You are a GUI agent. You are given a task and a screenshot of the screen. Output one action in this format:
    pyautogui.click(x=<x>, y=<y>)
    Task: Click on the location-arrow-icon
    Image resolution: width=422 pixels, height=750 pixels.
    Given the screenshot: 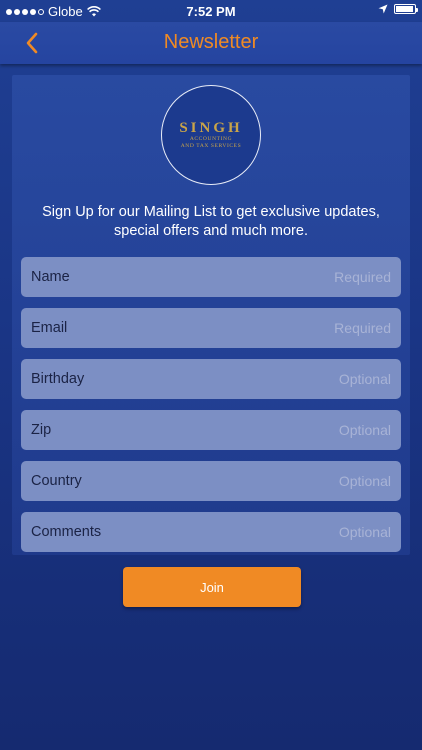 What is the action you would take?
    pyautogui.click(x=383, y=9)
    